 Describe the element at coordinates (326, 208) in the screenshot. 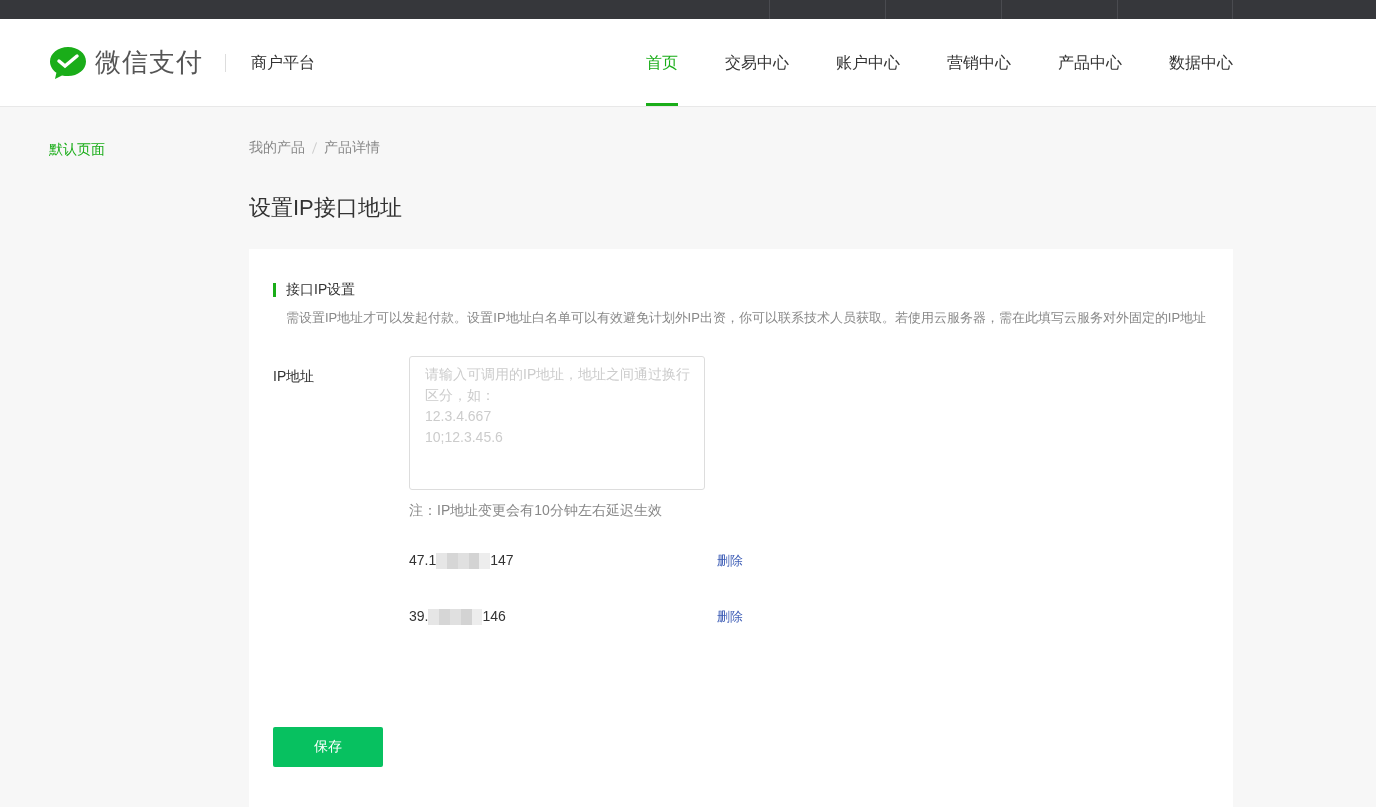

I see `page-title: 设置IP接口地址` at that location.